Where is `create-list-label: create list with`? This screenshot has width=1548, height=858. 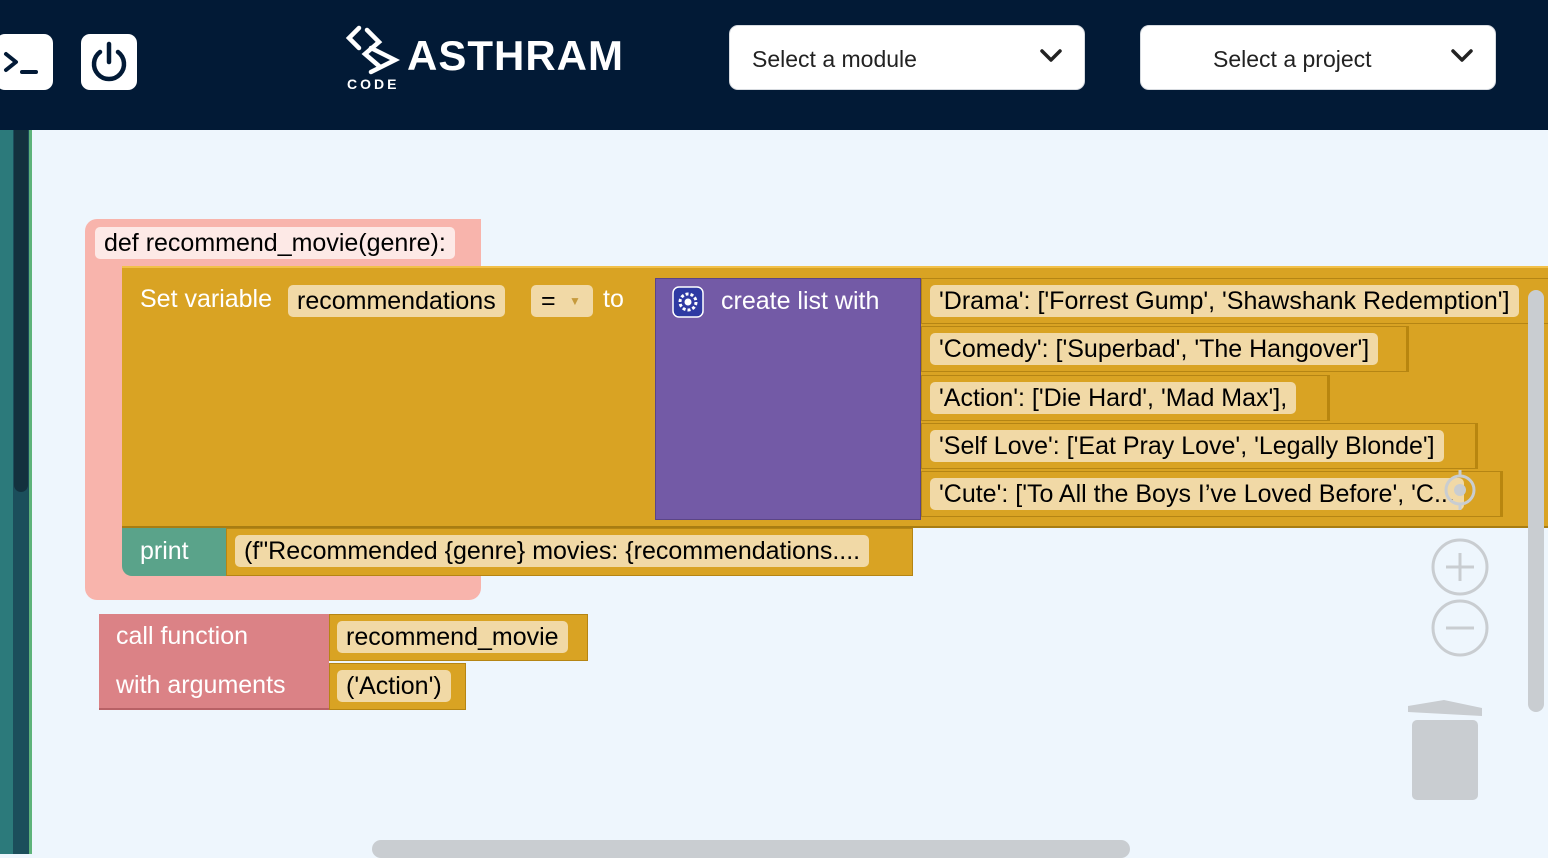 create-list-label: create list with is located at coordinates (800, 301).